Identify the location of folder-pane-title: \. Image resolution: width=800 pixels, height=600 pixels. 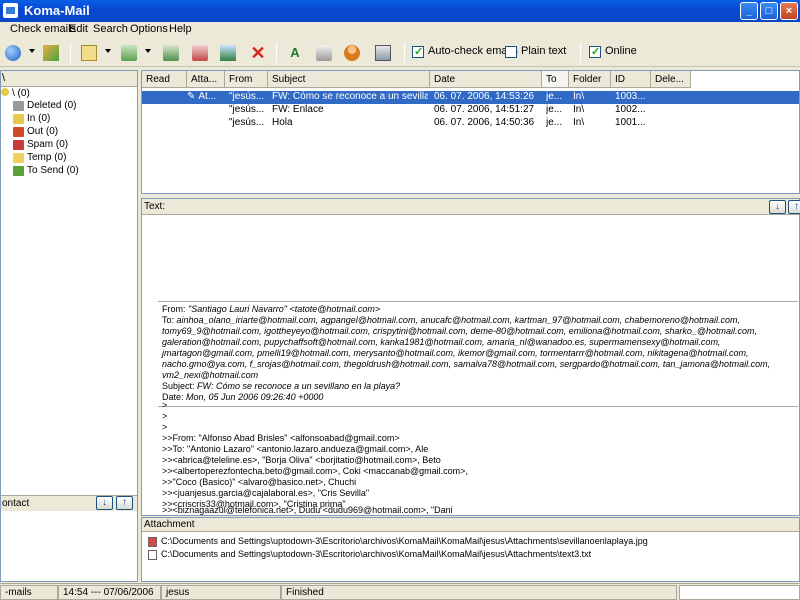
(4, 78).